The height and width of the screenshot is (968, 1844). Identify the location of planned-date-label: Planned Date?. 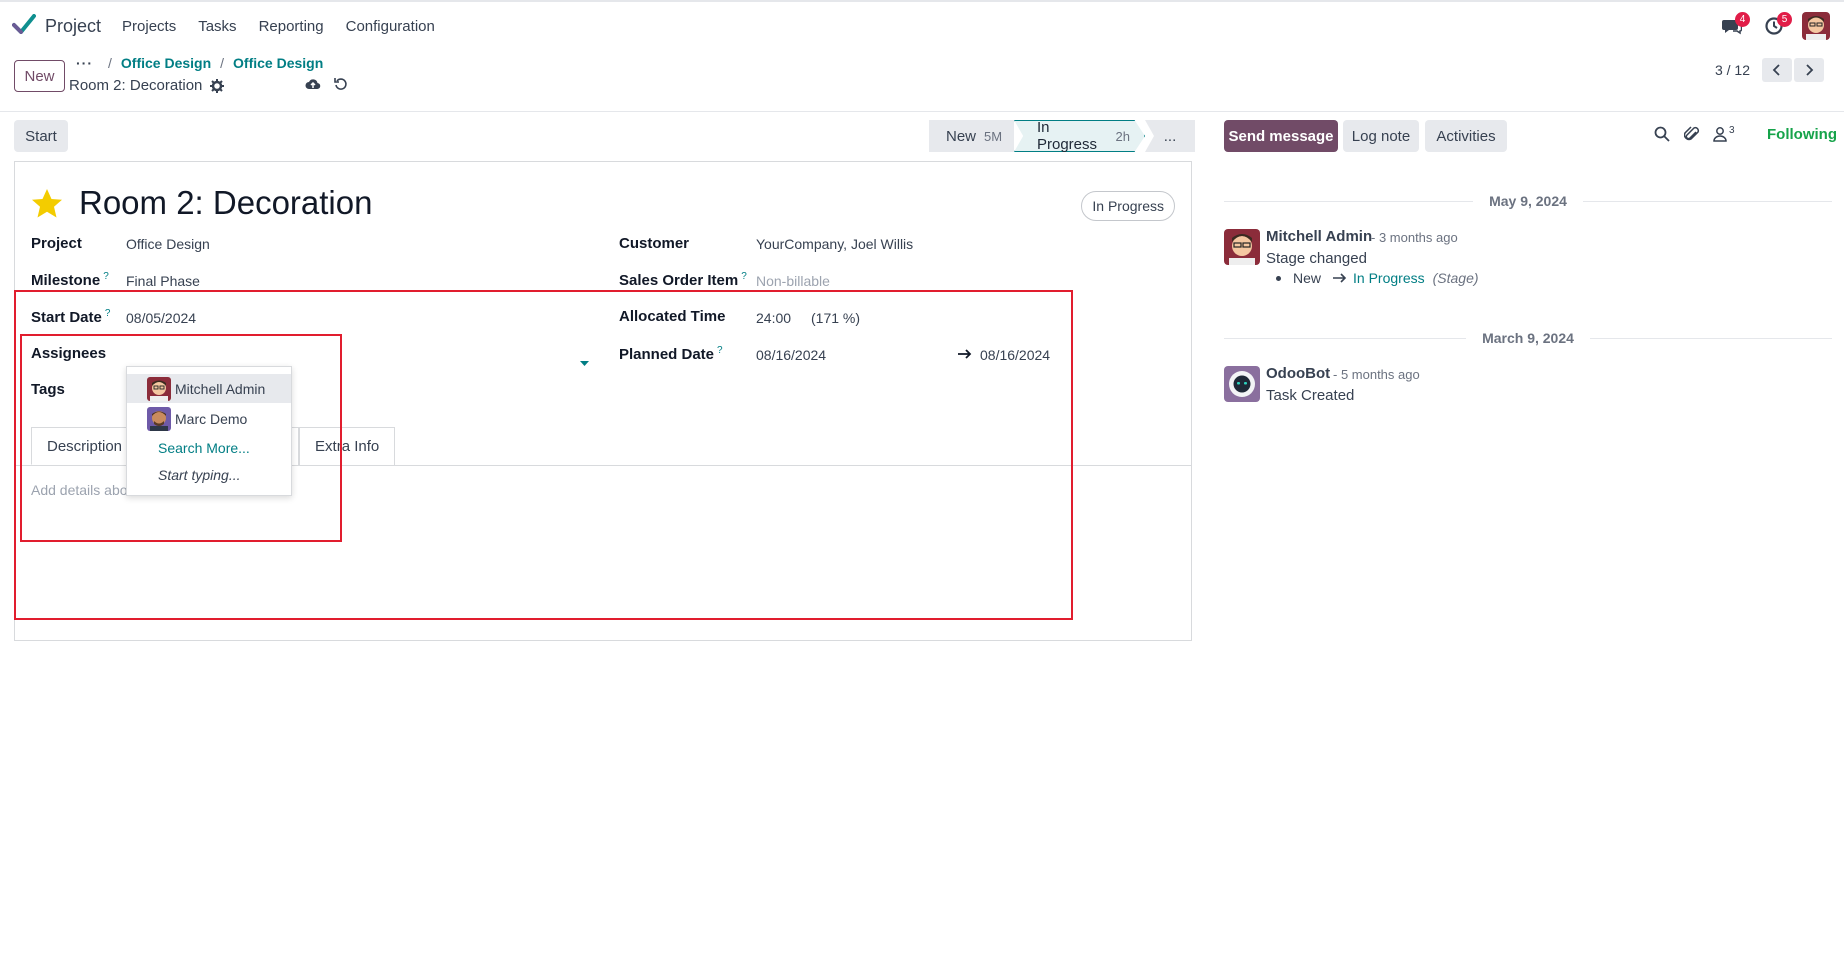
(671, 354).